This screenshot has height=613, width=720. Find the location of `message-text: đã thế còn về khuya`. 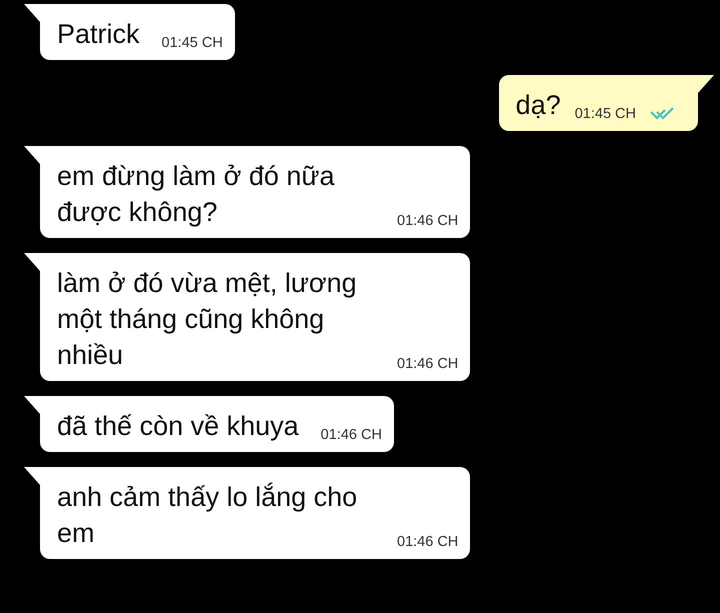

message-text: đã thế còn về khuya is located at coordinates (178, 426).